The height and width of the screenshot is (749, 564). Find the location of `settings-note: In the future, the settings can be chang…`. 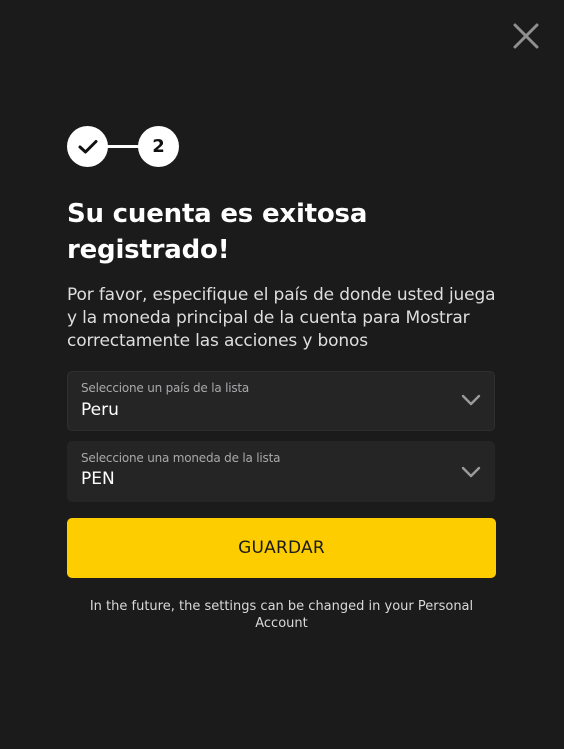

settings-note: In the future, the settings can be chang… is located at coordinates (281, 615).